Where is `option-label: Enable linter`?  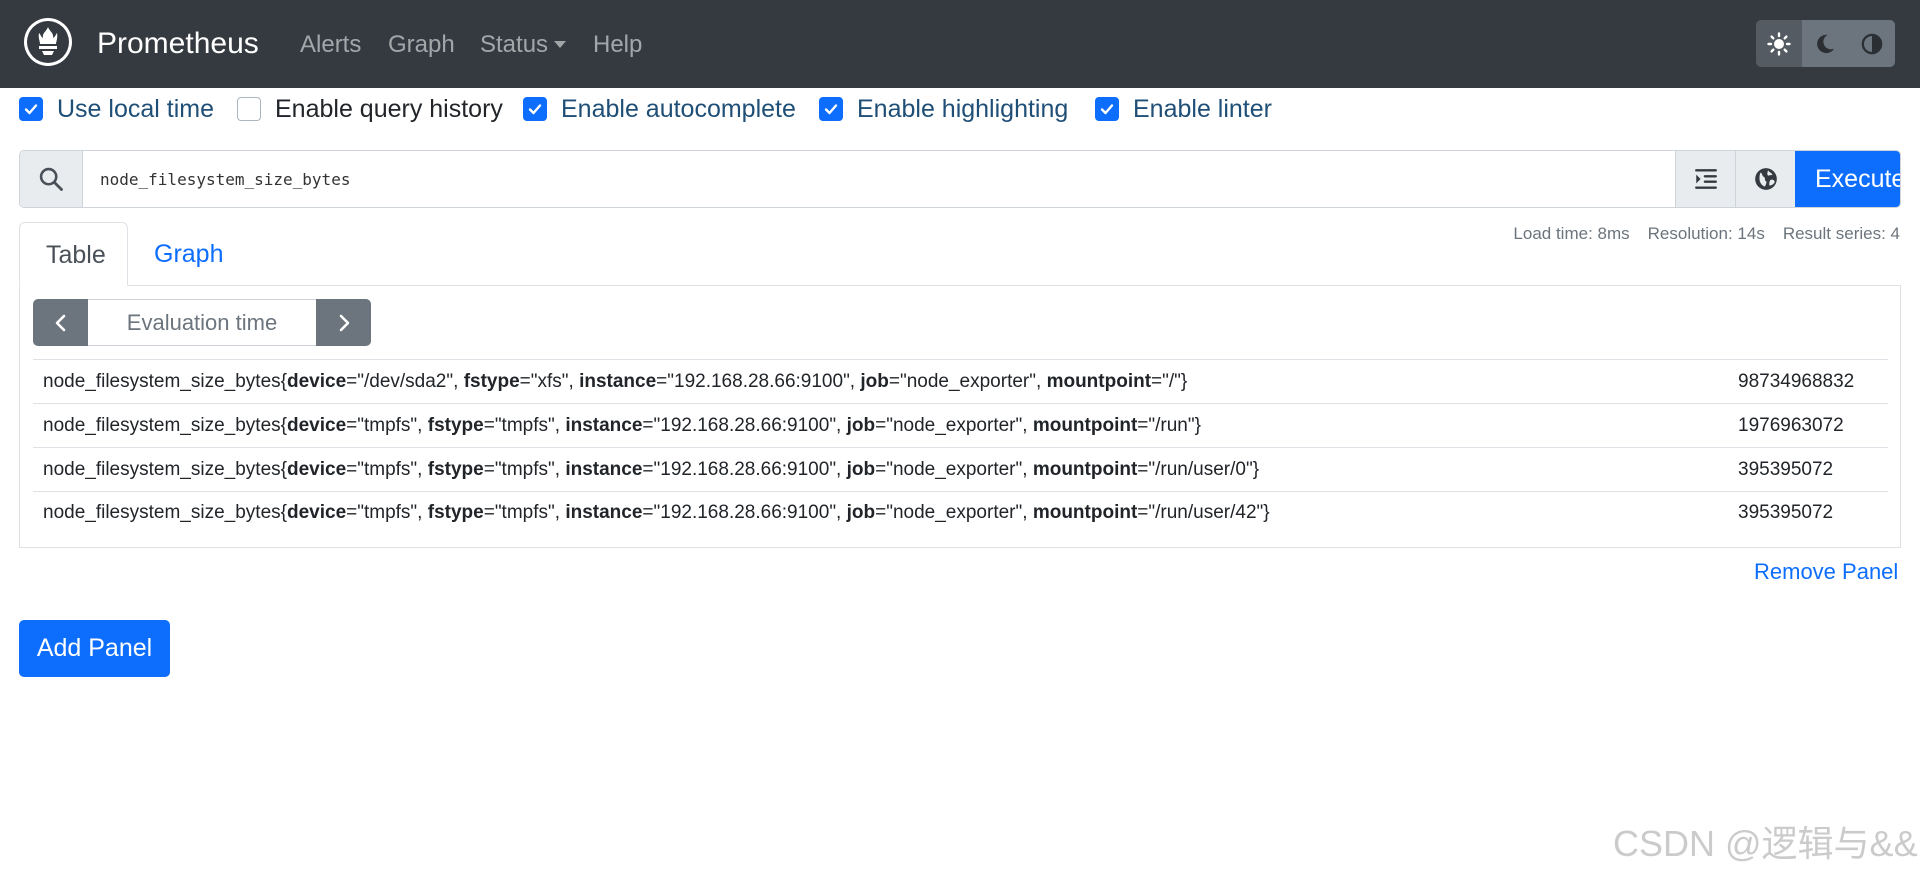 option-label: Enable linter is located at coordinates (1202, 108).